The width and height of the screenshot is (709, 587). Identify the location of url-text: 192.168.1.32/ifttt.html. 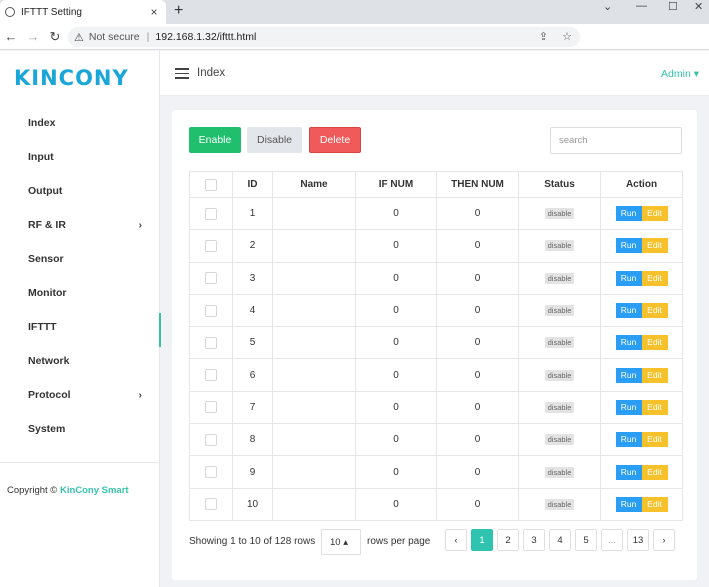
(205, 37).